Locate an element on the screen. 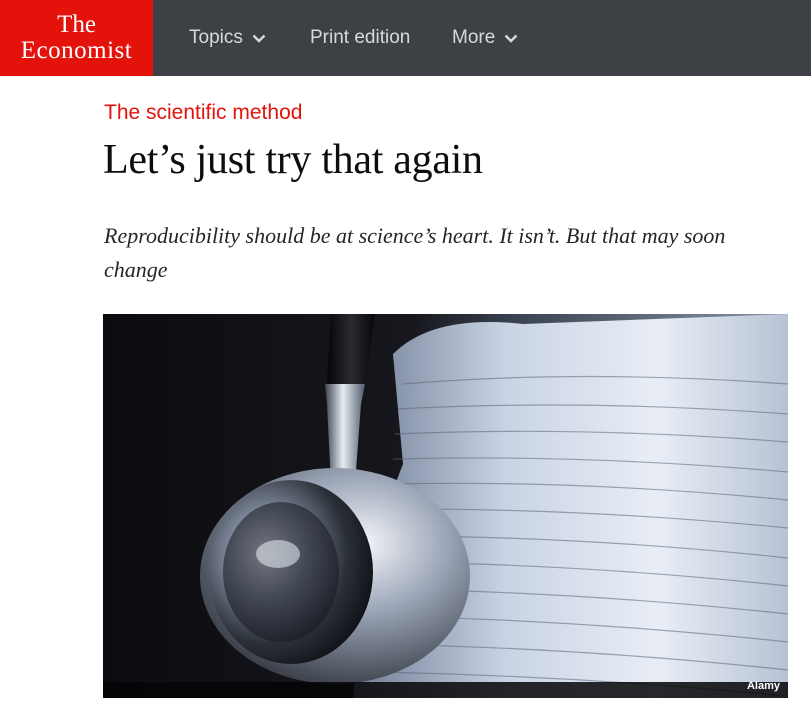  nav-item-topics: Topics is located at coordinates (227, 38).